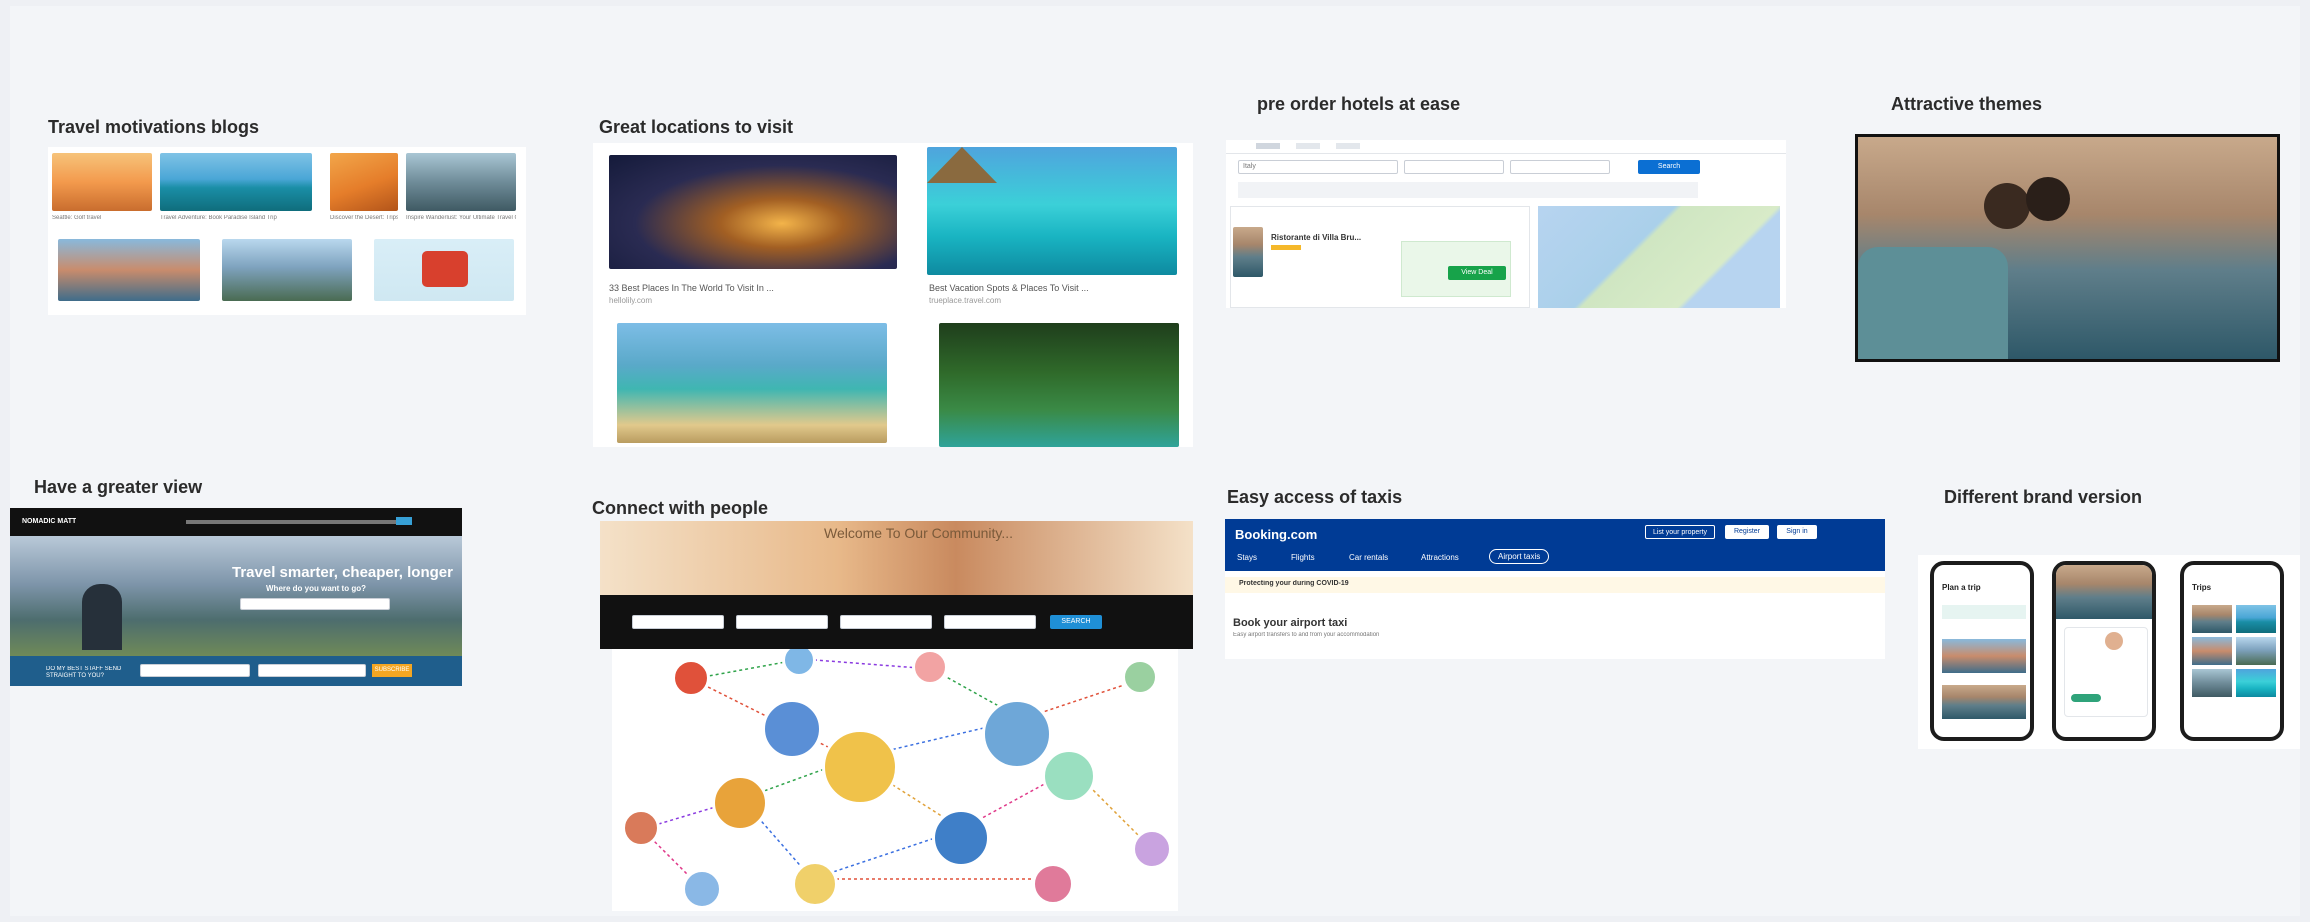 Image resolution: width=2310 pixels, height=922 pixels. What do you see at coordinates (1797, 532) in the screenshot?
I see `booking-signin-button: Sign in` at bounding box center [1797, 532].